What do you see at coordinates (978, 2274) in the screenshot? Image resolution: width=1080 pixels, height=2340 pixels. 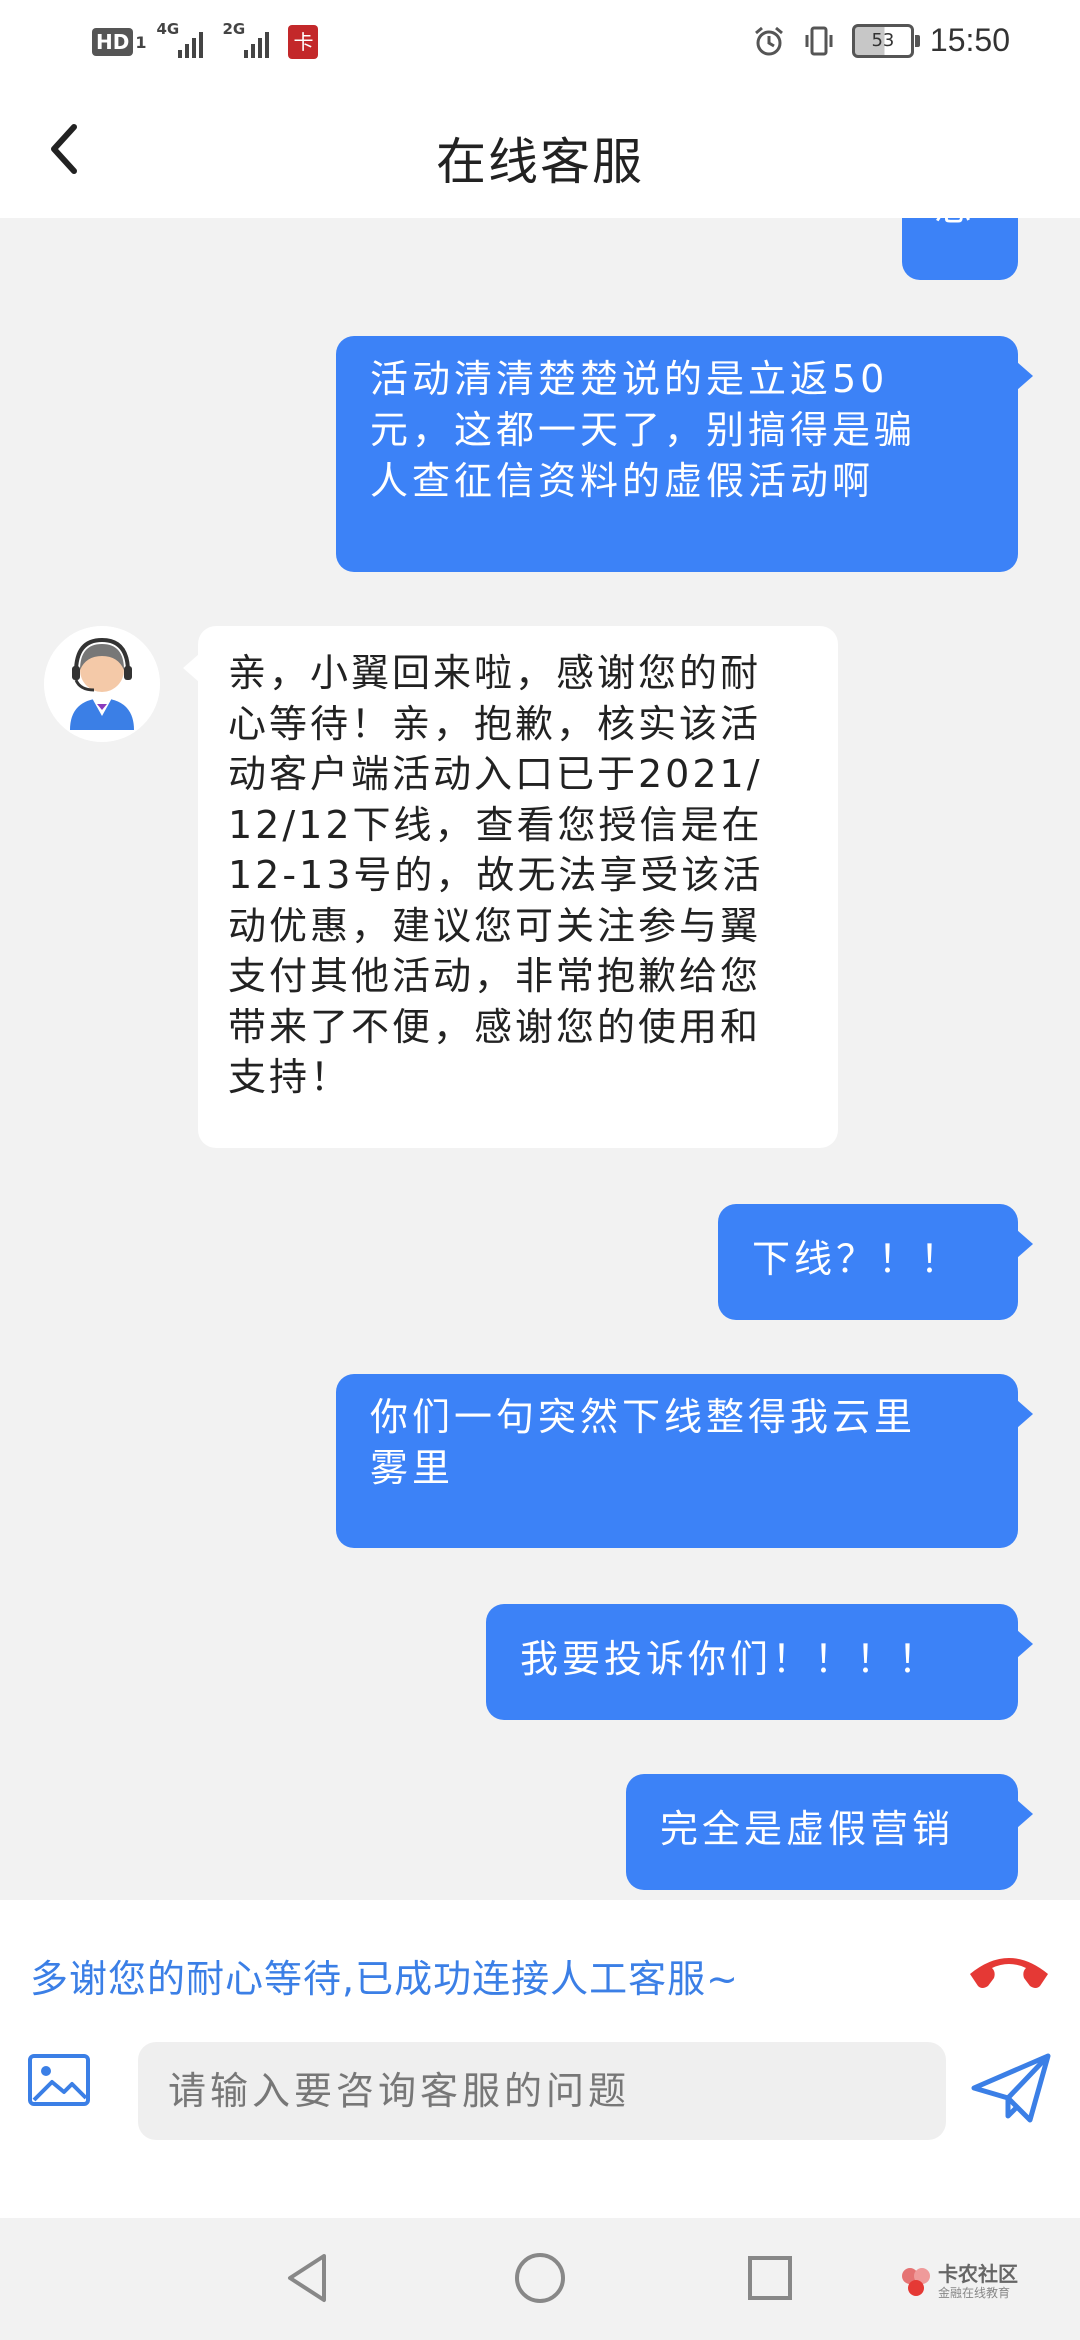 I see `watermark-title: 卡农社区` at bounding box center [978, 2274].